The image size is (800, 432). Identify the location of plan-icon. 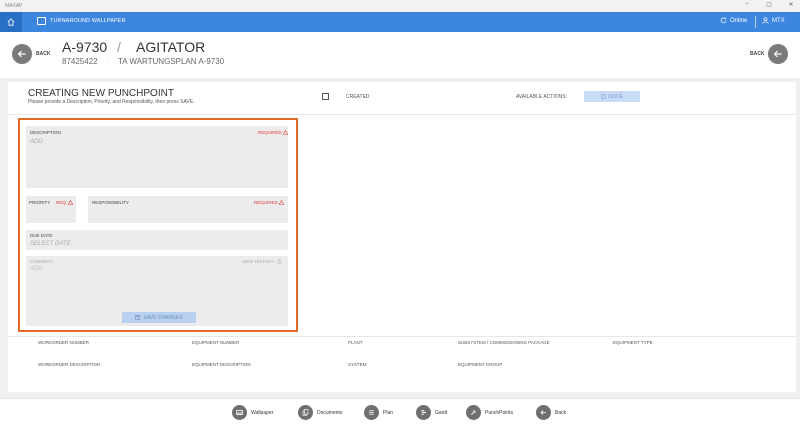
(371, 412).